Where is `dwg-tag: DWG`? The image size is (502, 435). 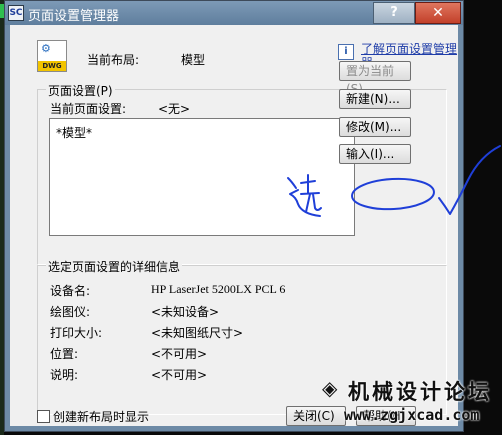
dwg-tag: DWG is located at coordinates (52, 66).